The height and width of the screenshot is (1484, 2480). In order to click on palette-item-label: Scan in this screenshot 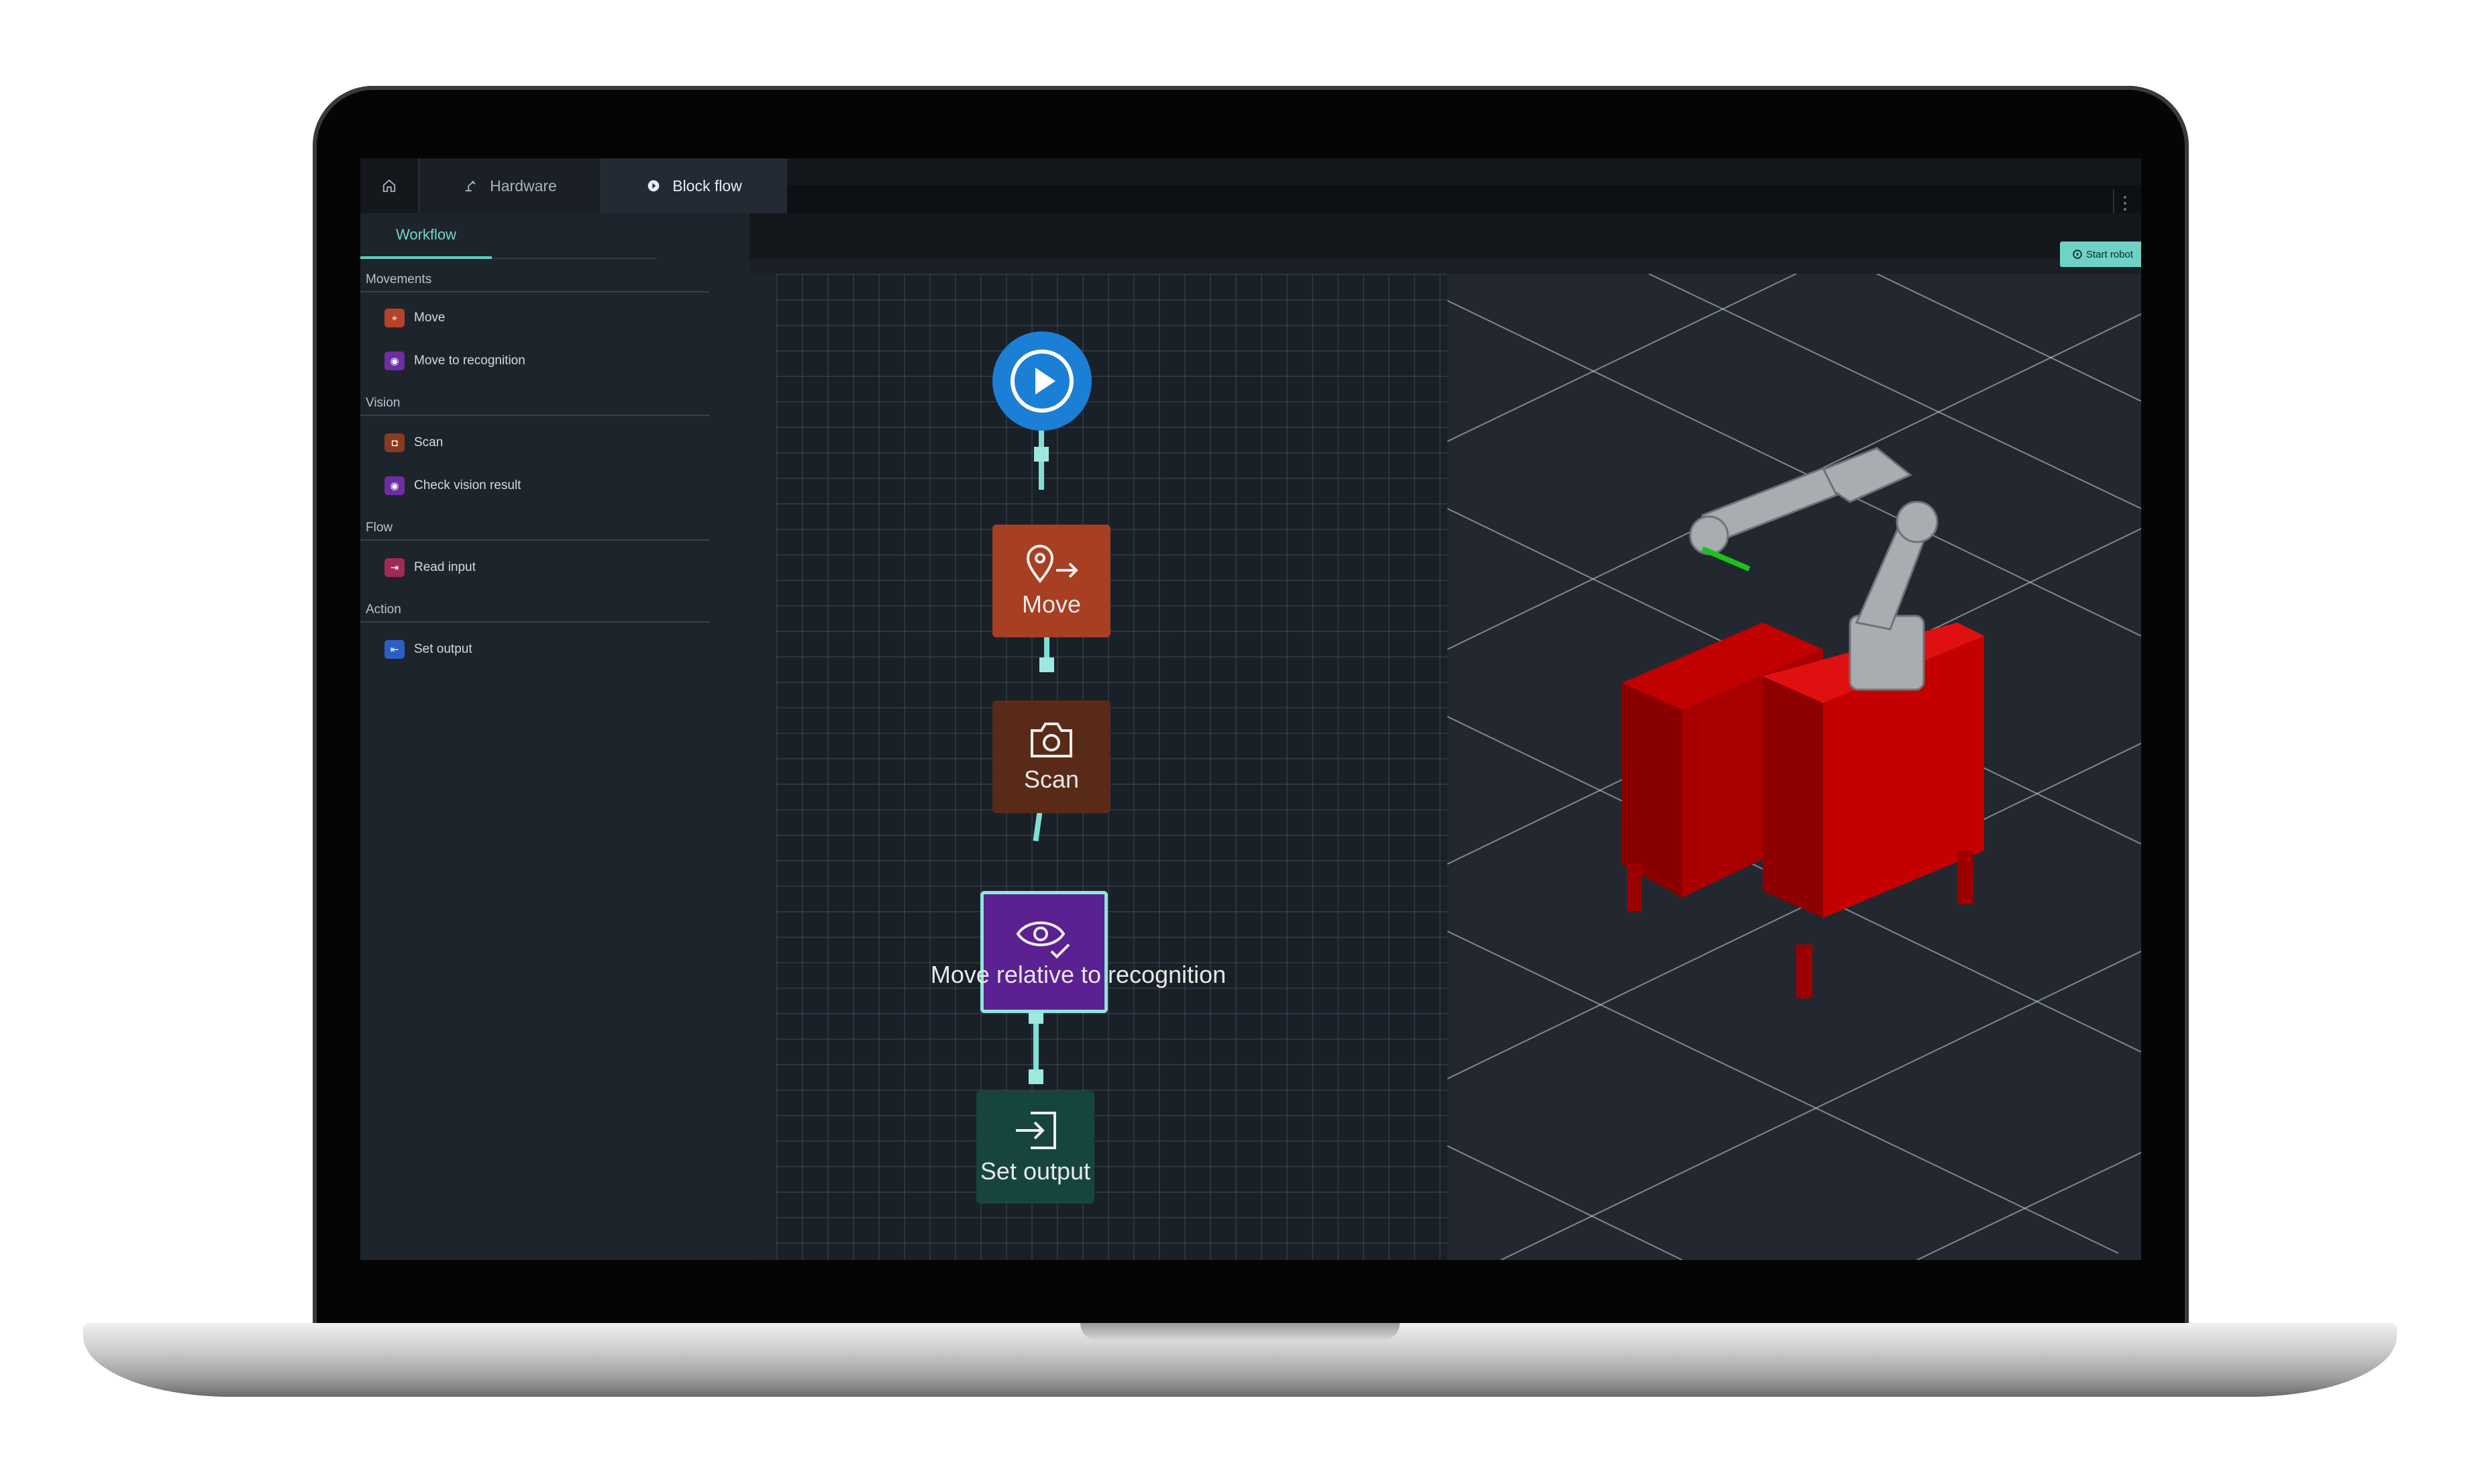, I will do `click(429, 442)`.